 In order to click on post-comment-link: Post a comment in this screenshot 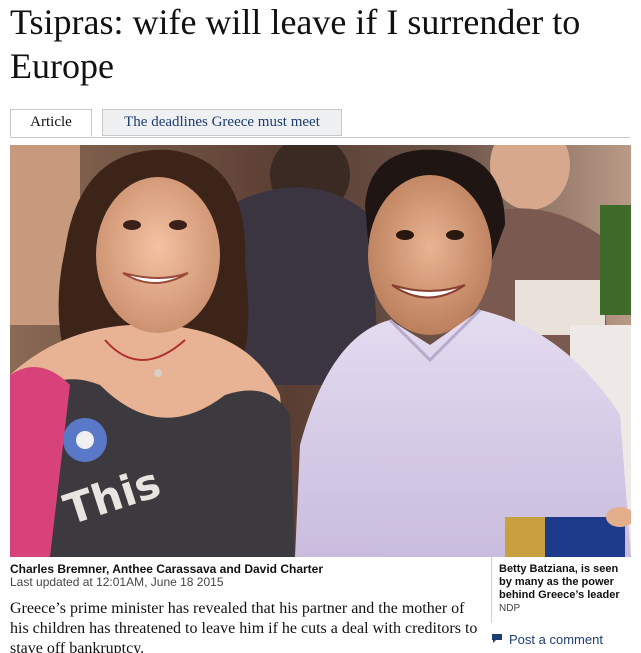, I will do `click(547, 640)`.